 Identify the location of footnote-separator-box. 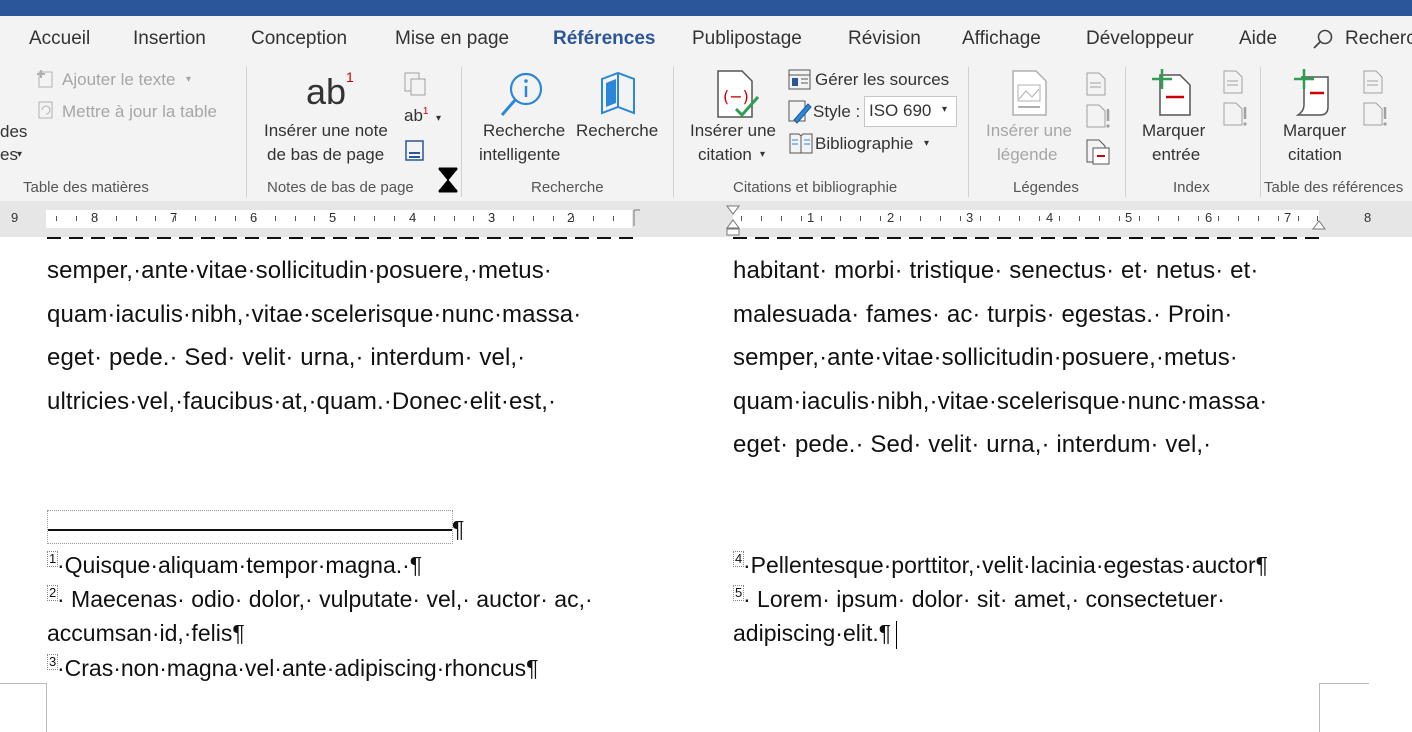
(250, 527).